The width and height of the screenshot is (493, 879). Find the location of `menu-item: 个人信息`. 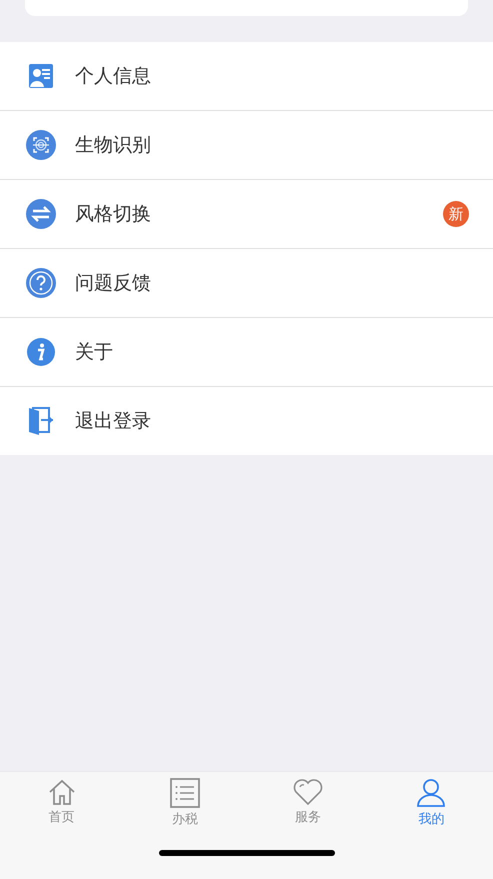

menu-item: 个人信息 is located at coordinates (246, 76).